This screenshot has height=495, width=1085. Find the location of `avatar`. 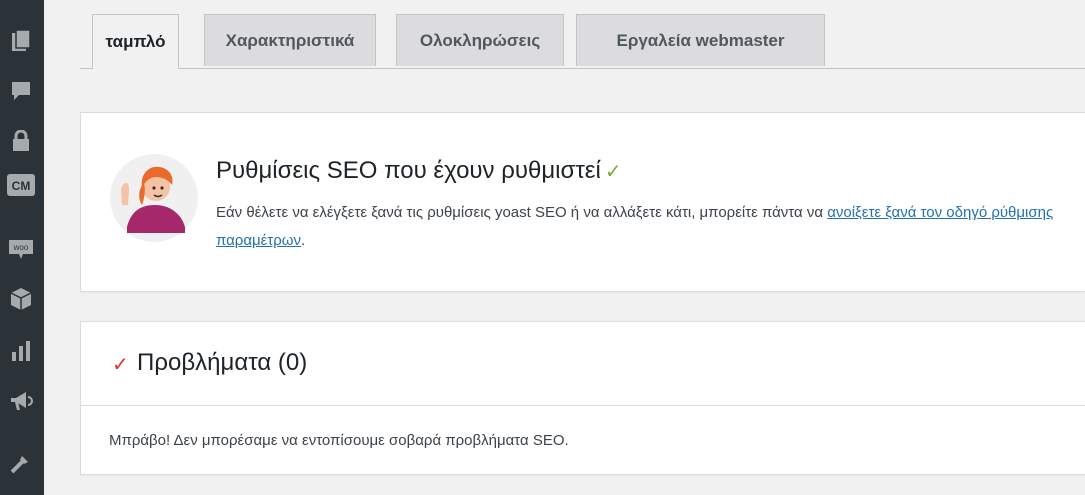

avatar is located at coordinates (154, 198).